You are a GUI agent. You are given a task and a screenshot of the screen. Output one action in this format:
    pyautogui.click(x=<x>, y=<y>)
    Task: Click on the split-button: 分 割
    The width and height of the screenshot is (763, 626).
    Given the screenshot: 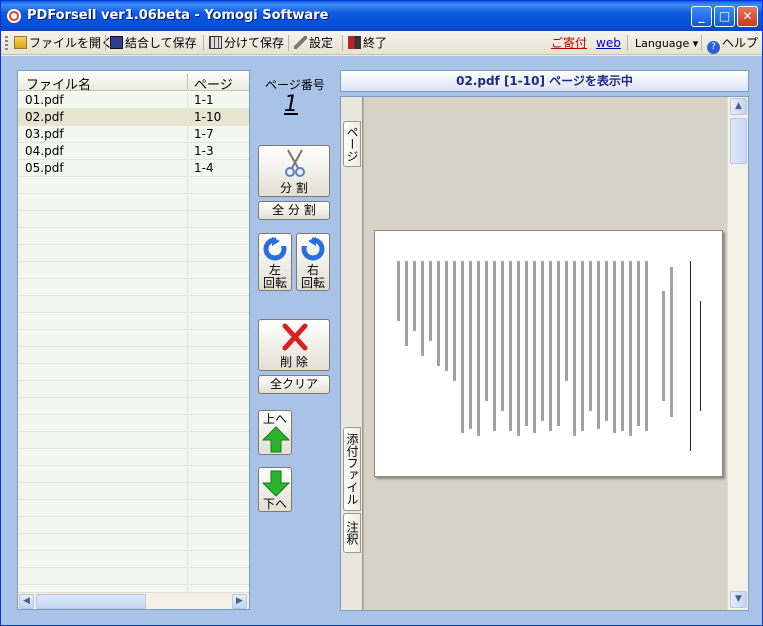 What is the action you would take?
    pyautogui.click(x=294, y=171)
    